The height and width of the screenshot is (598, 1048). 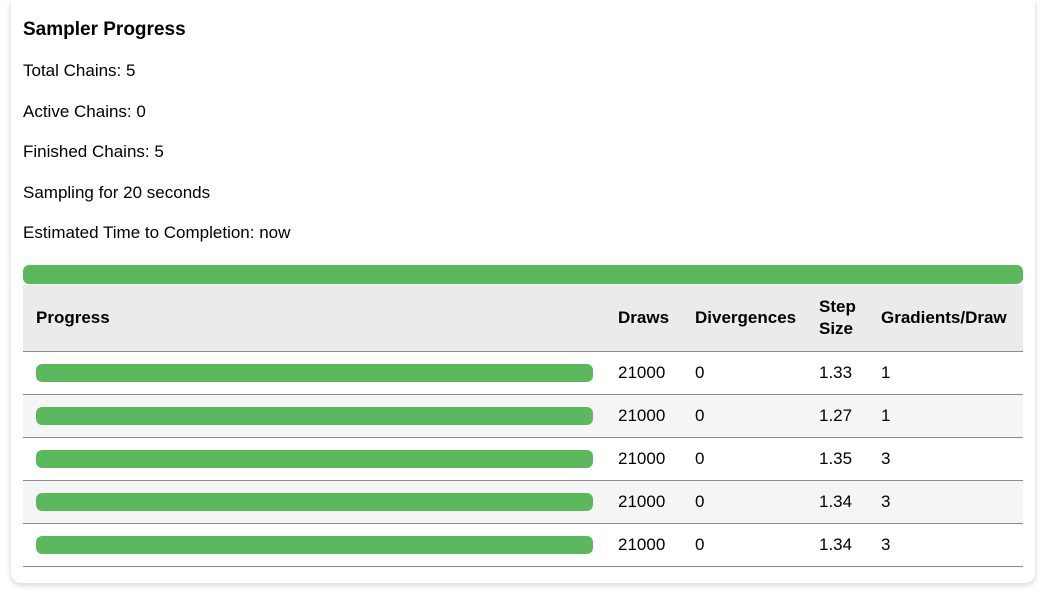 What do you see at coordinates (836, 458) in the screenshot?
I see `row-step-size: 1.35` at bounding box center [836, 458].